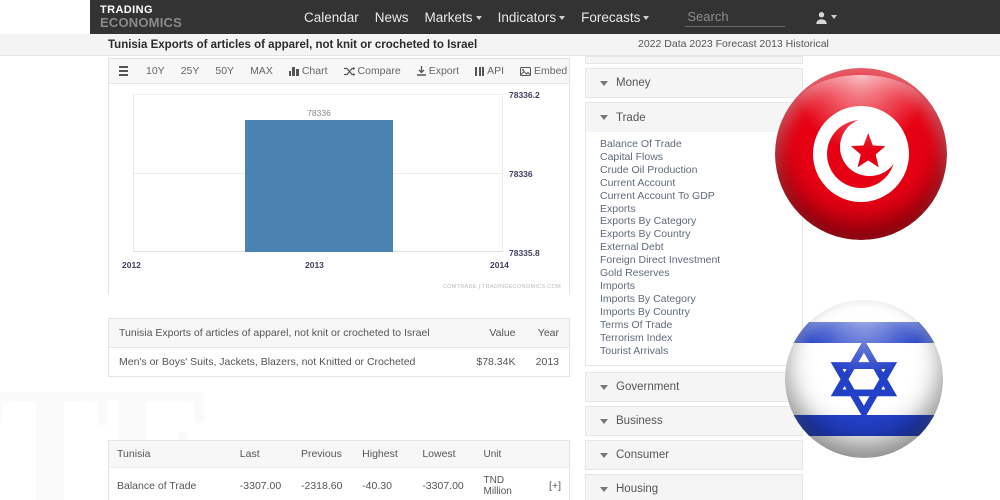 Image resolution: width=1000 pixels, height=500 pixels. What do you see at coordinates (694, 421) in the screenshot?
I see `sidebar-section-business: Business` at bounding box center [694, 421].